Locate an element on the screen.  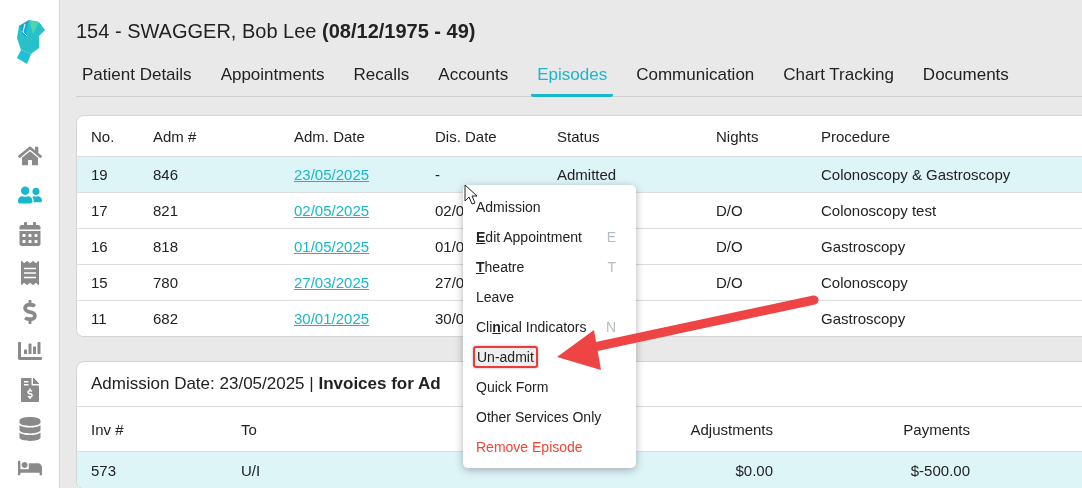
table-cell: 573 is located at coordinates (104, 470).